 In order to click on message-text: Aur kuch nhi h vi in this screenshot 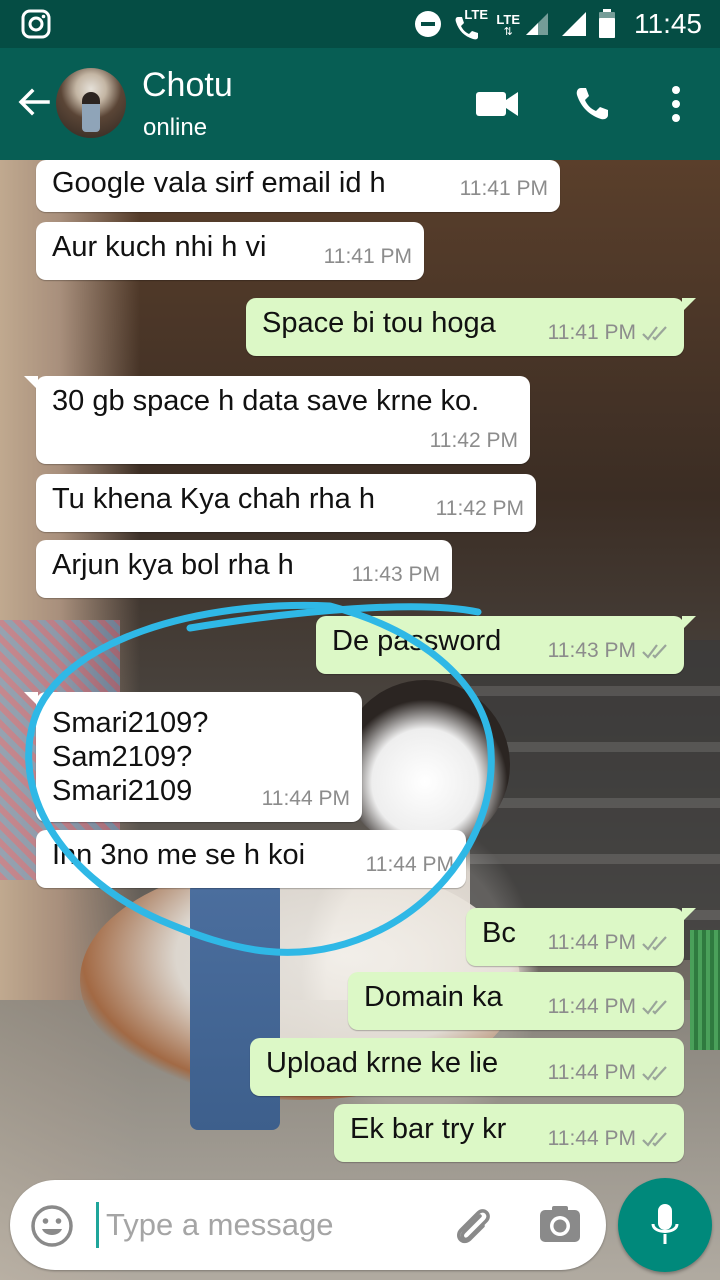, I will do `click(159, 247)`.